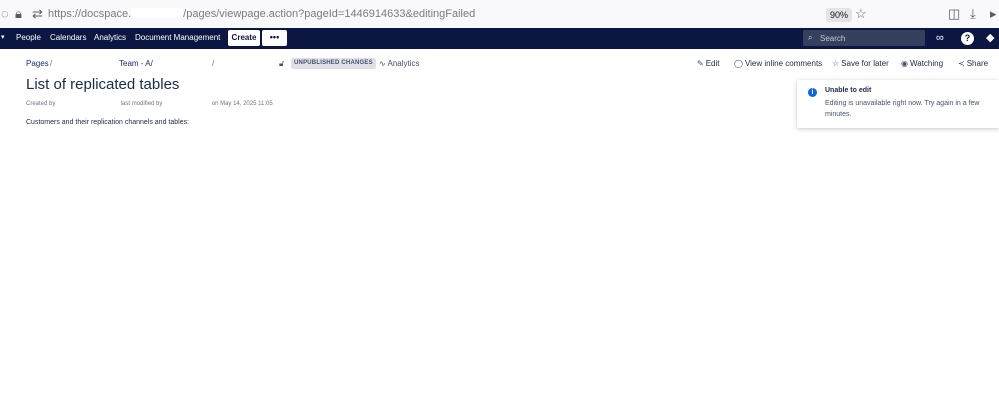 The width and height of the screenshot is (999, 400). Describe the element at coordinates (333, 63) in the screenshot. I see `unpublished-badge: UNPUBLISHED CHANGES` at that location.